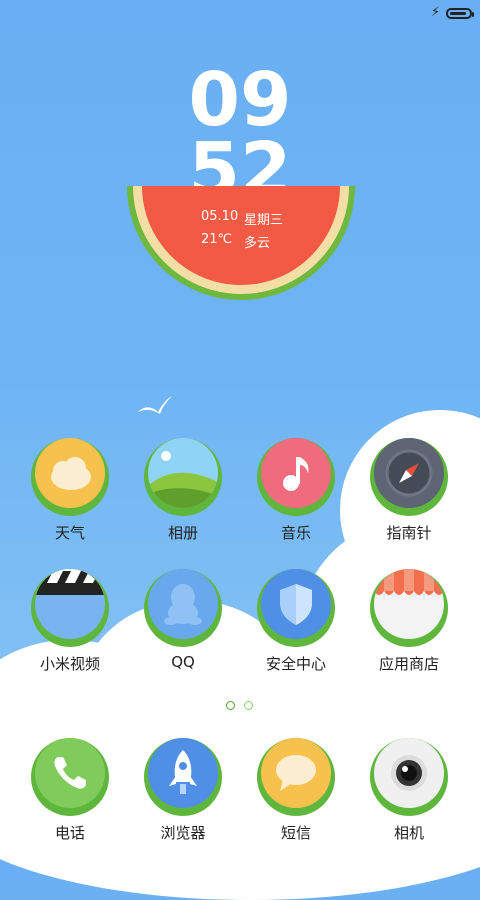 Image resolution: width=480 pixels, height=900 pixels. What do you see at coordinates (183, 473) in the screenshot?
I see `gallery-icon` at bounding box center [183, 473].